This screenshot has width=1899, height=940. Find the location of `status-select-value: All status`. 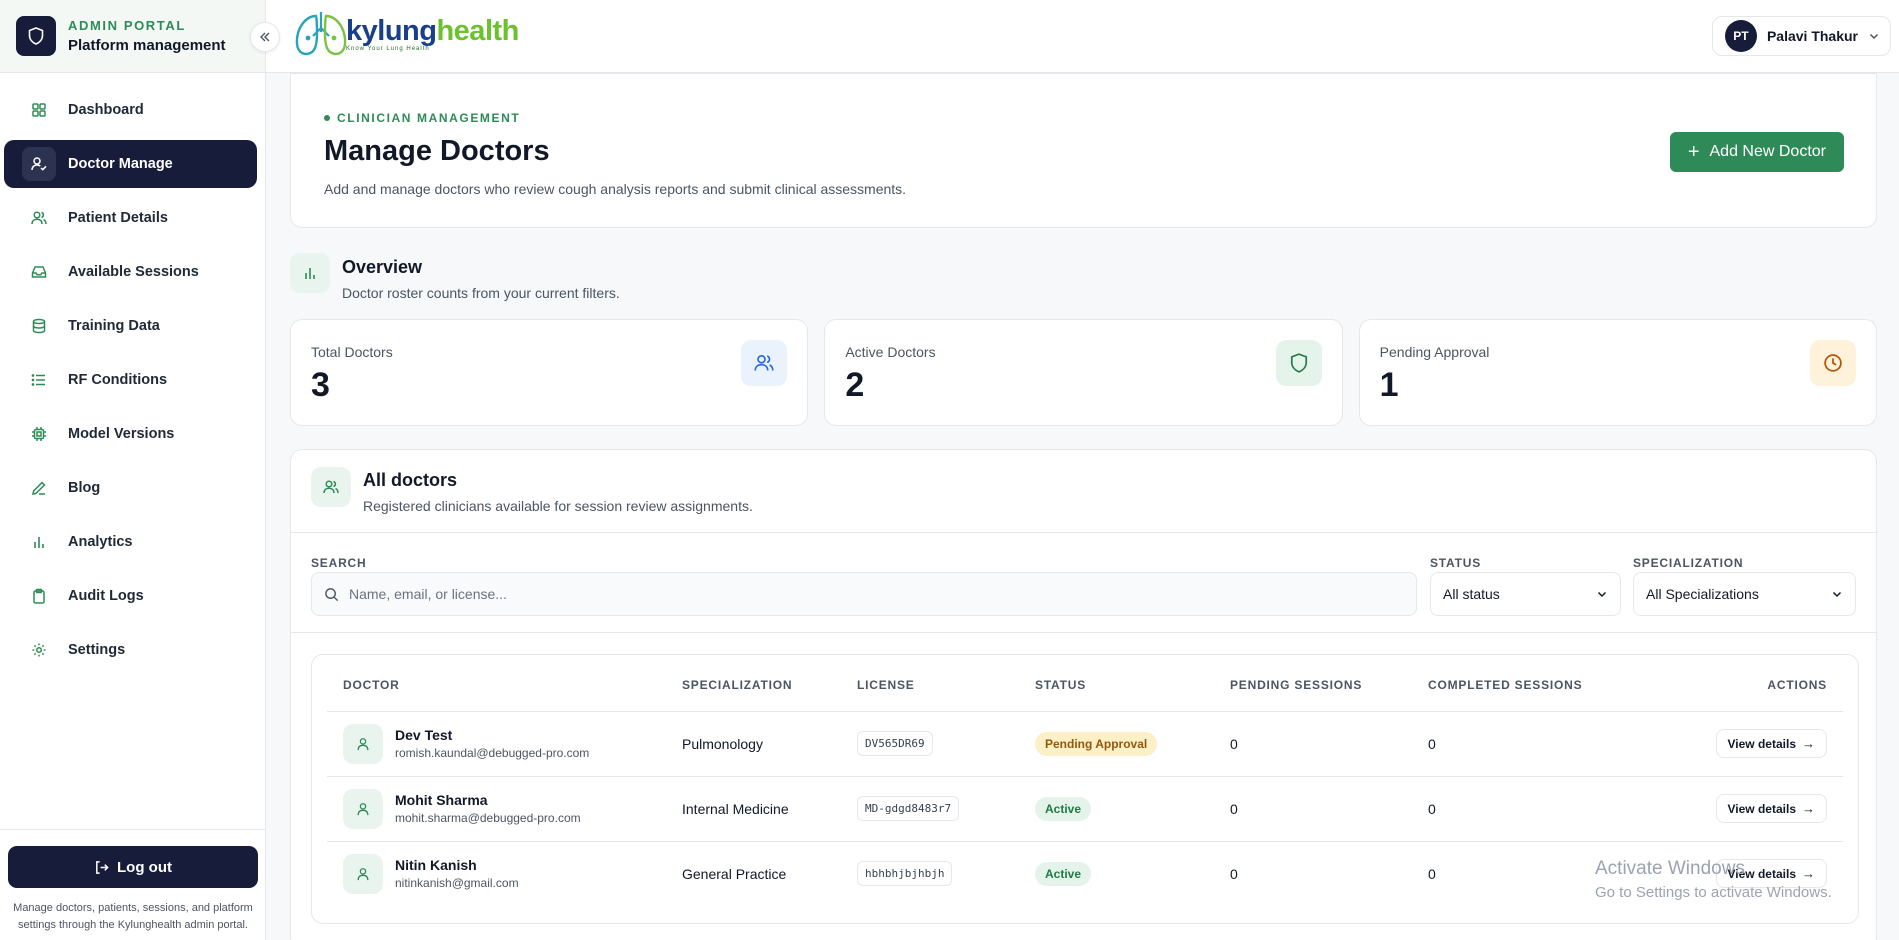

status-select-value: All status is located at coordinates (1471, 594).